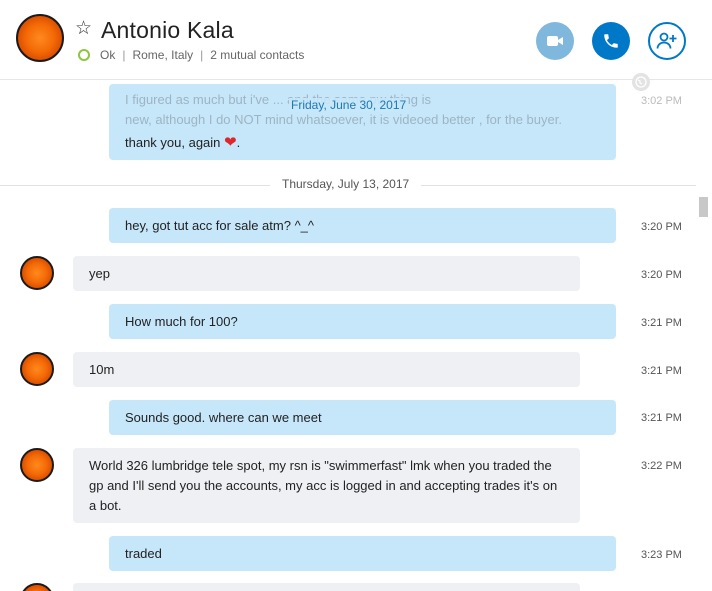 Image resolution: width=712 pixels, height=591 pixels. I want to click on message-bubble-outgoing: hey, got tut acc for sale atm? ^_^, so click(362, 225).